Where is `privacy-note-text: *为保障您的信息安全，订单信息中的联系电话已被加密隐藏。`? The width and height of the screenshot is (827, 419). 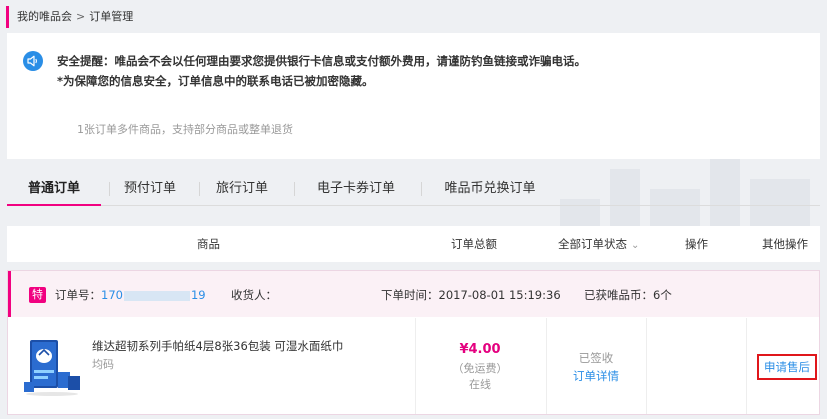 privacy-note-text: *为保障您的信息安全，订单信息中的联系电话已被加密隐藏。 is located at coordinates (215, 81).